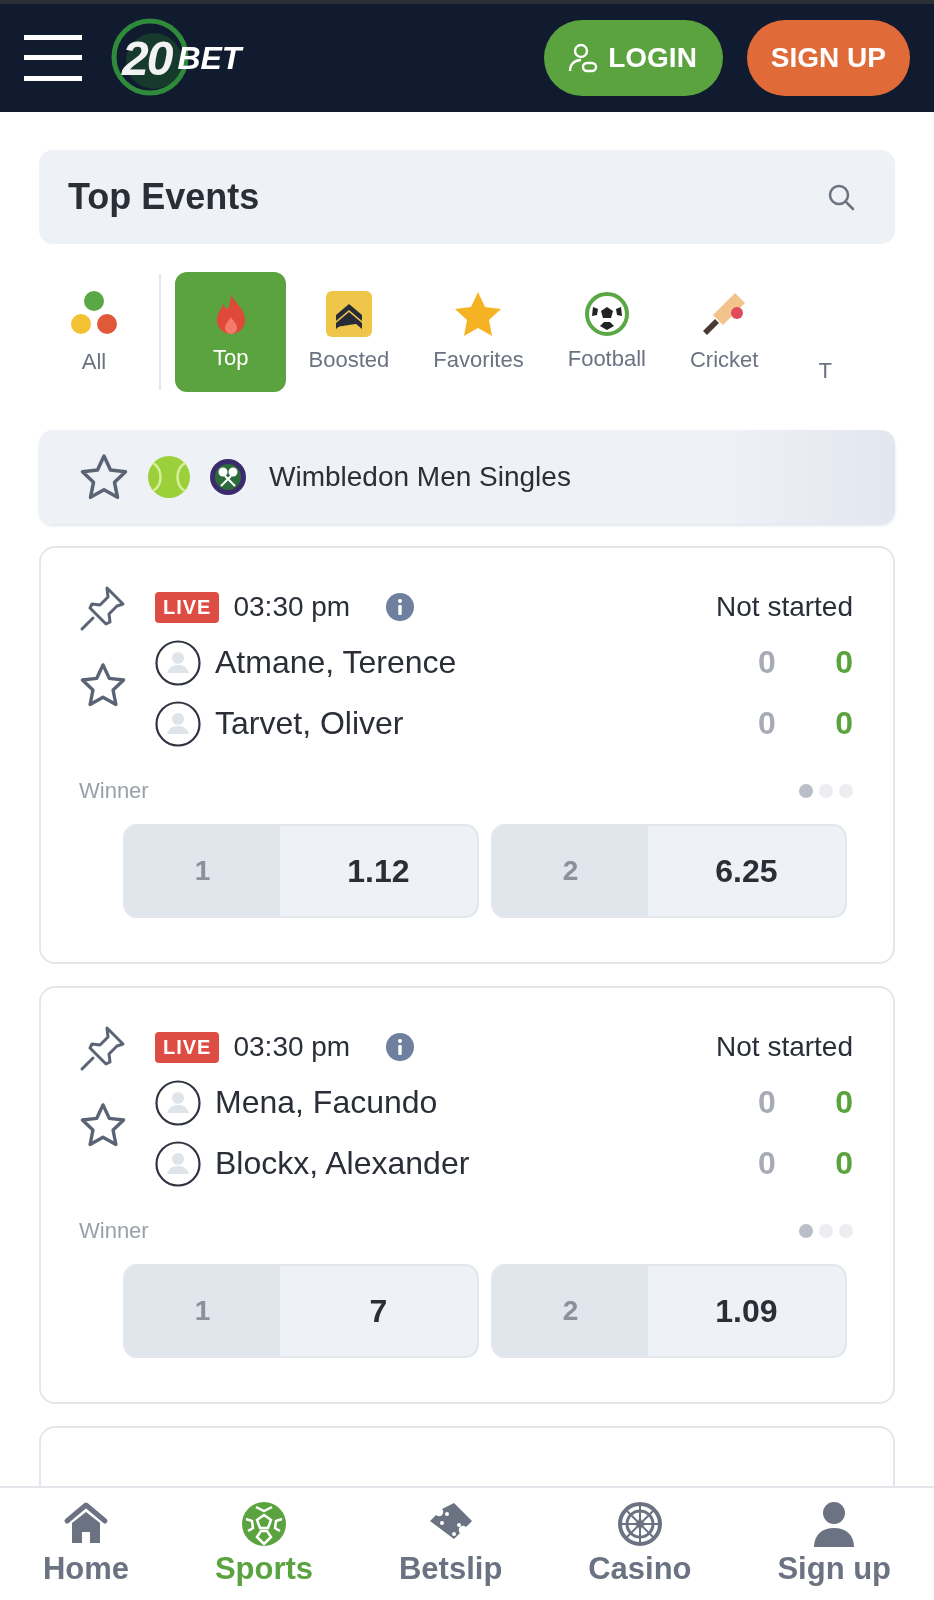 The width and height of the screenshot is (934, 1600). Describe the element at coordinates (343, 1163) in the screenshot. I see `player-name: Blockx, Alexander` at that location.